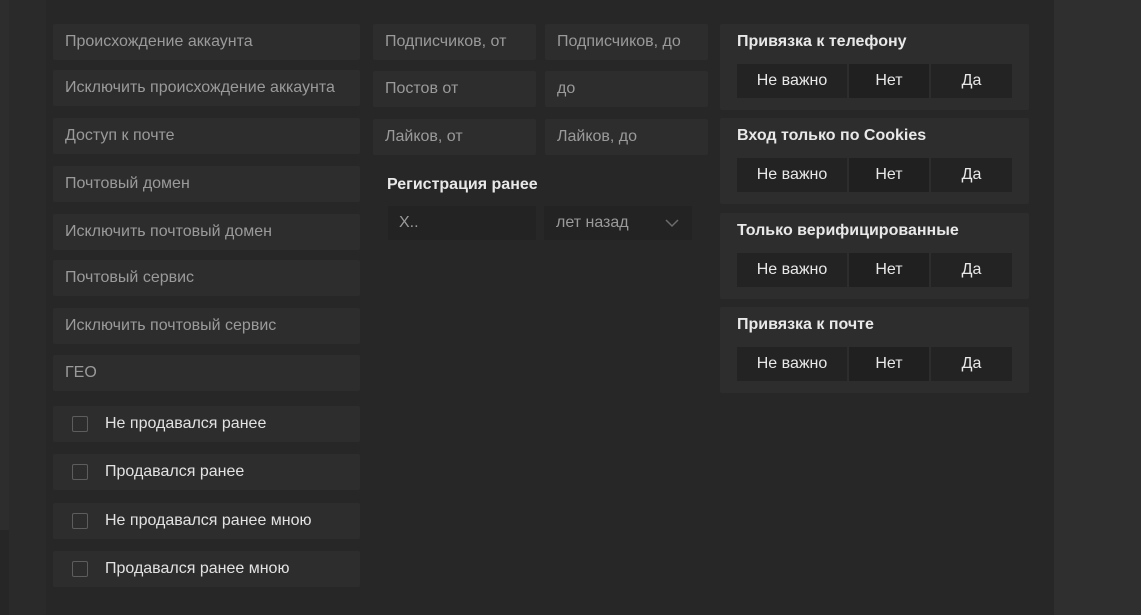 This screenshot has height=615, width=1141. What do you see at coordinates (462, 223) in the screenshot?
I see `registration-years-input: Х..` at bounding box center [462, 223].